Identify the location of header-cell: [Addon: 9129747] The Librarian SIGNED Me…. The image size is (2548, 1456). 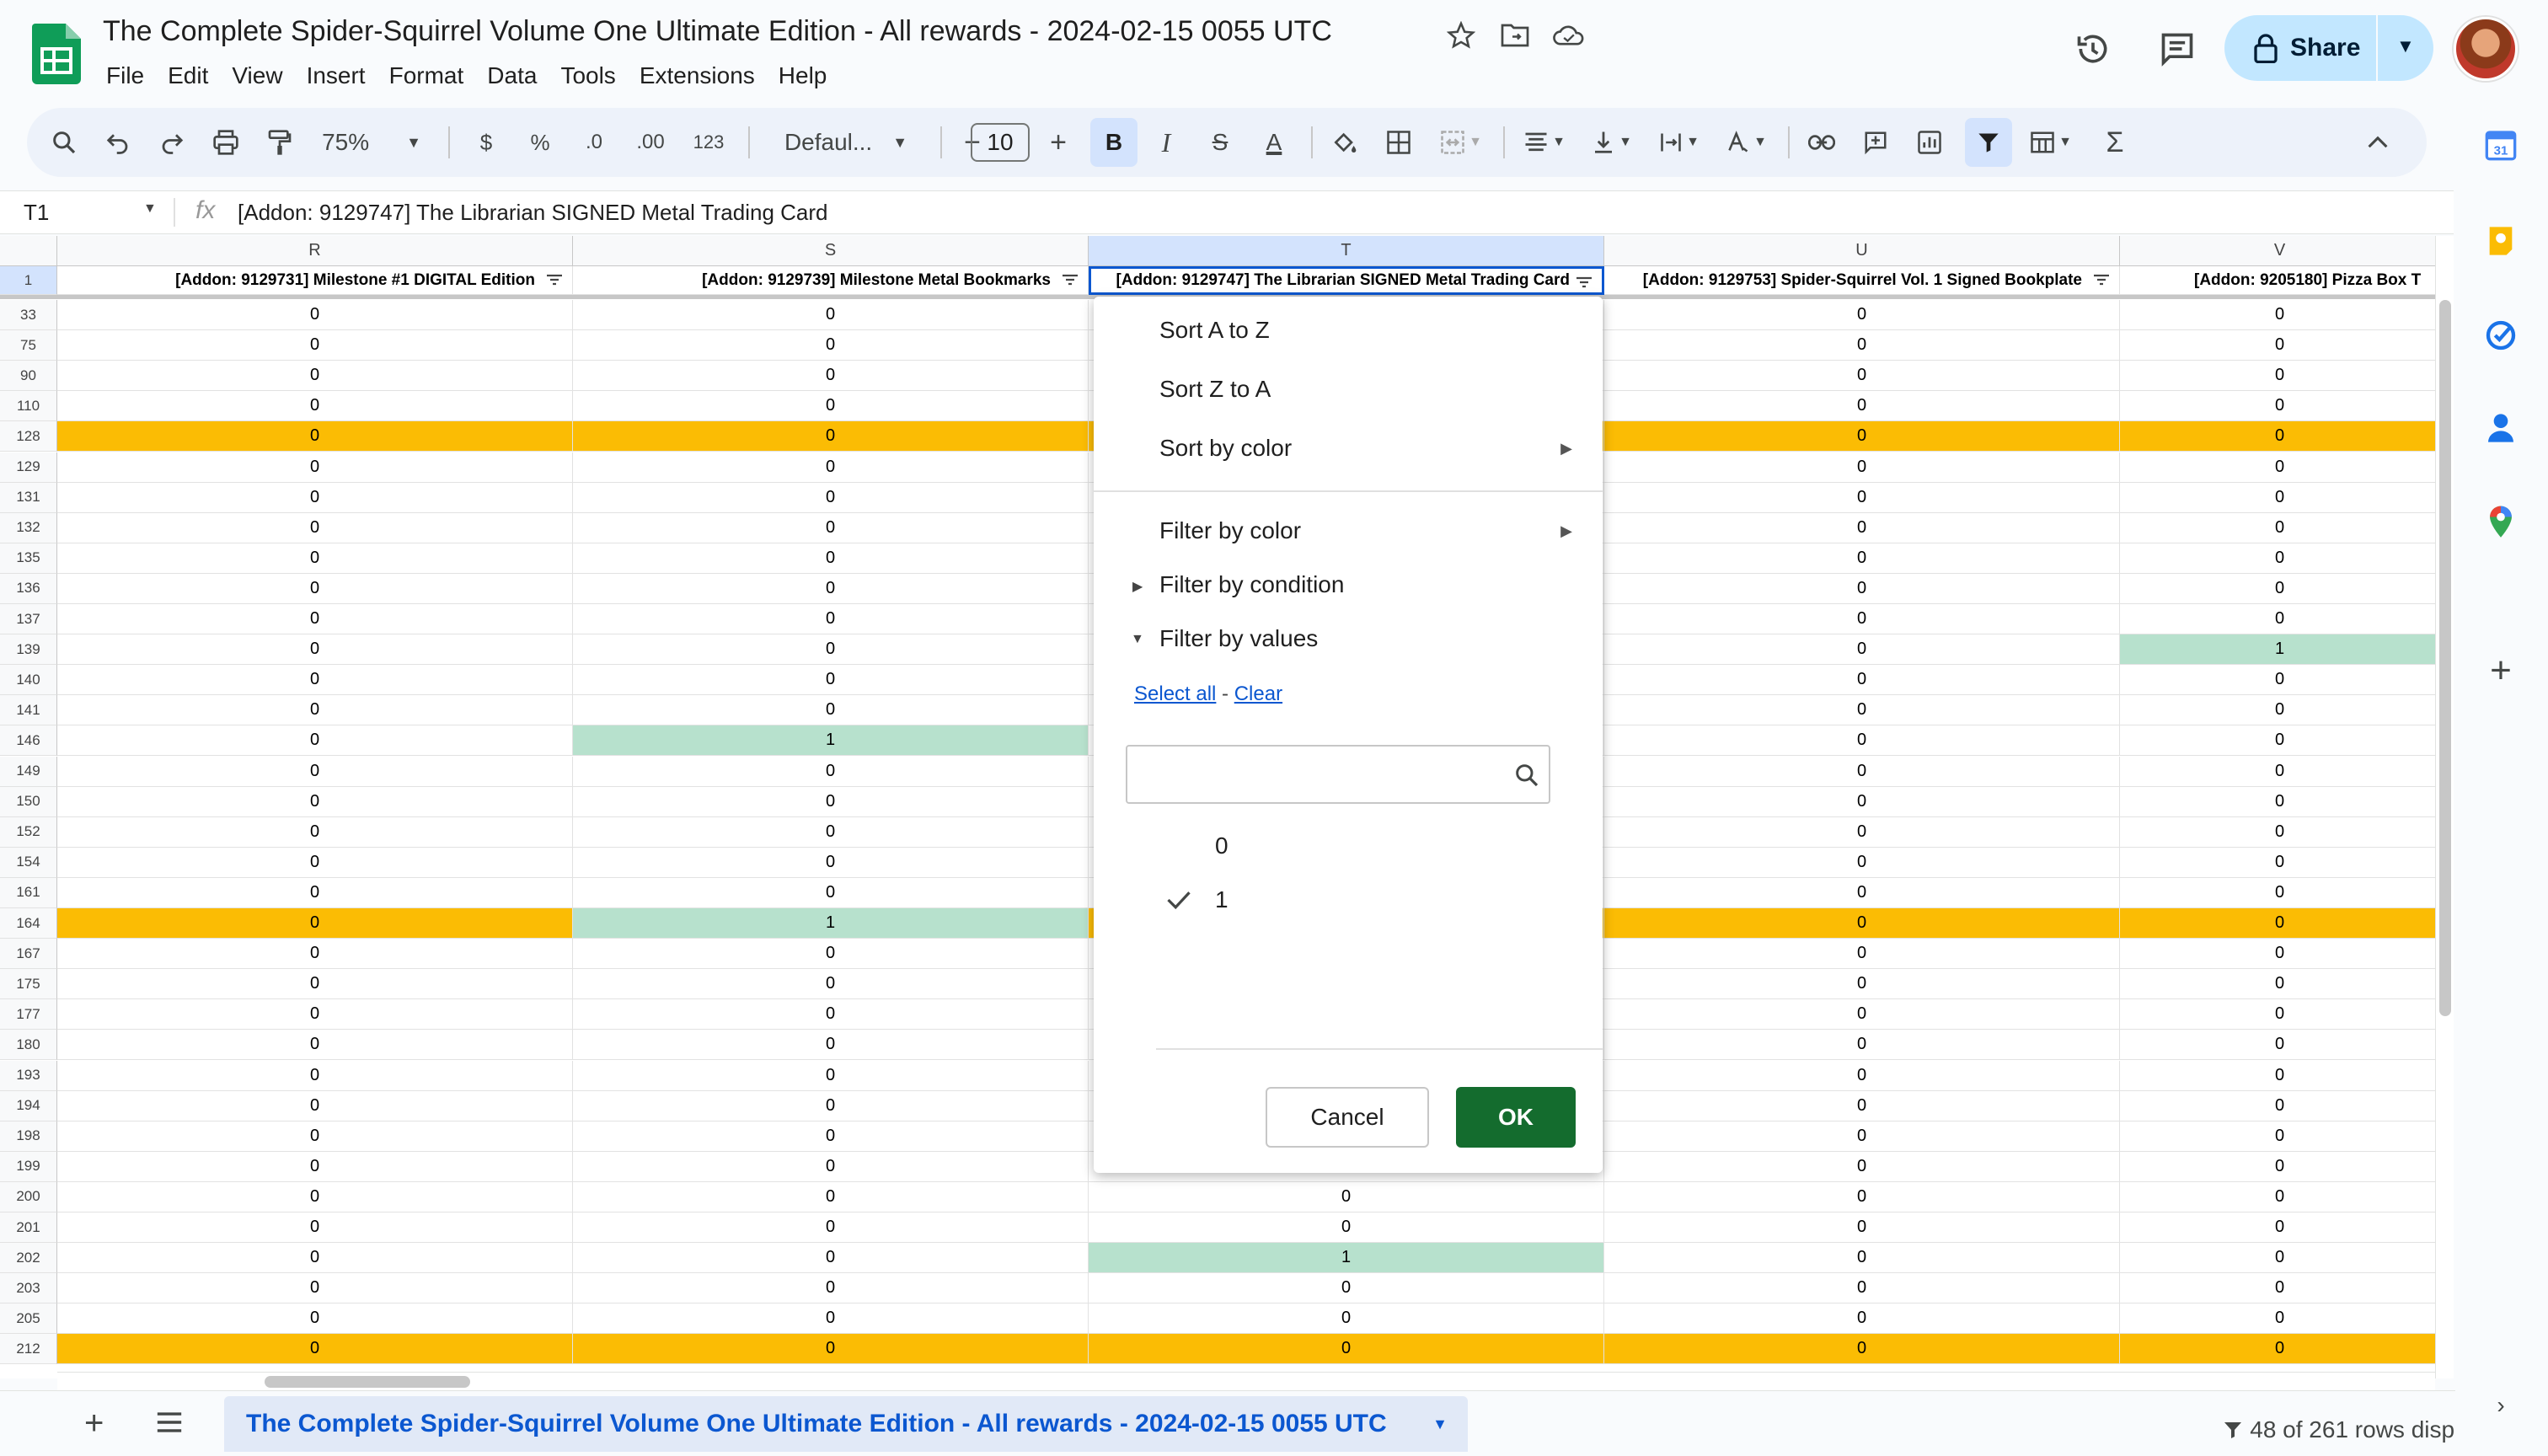
(1346, 280).